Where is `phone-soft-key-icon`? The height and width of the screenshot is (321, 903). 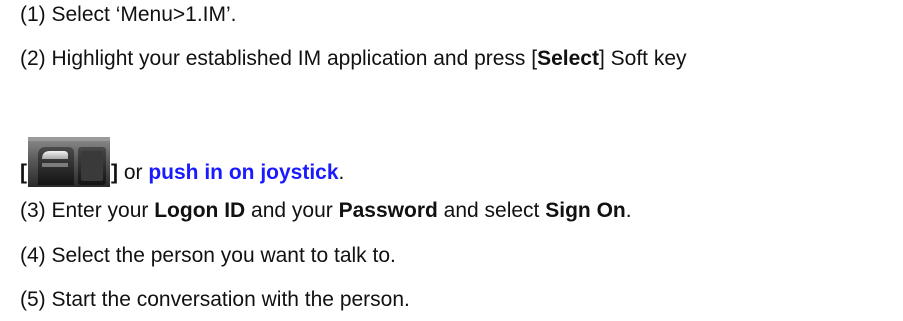 phone-soft-key-icon is located at coordinates (69, 162).